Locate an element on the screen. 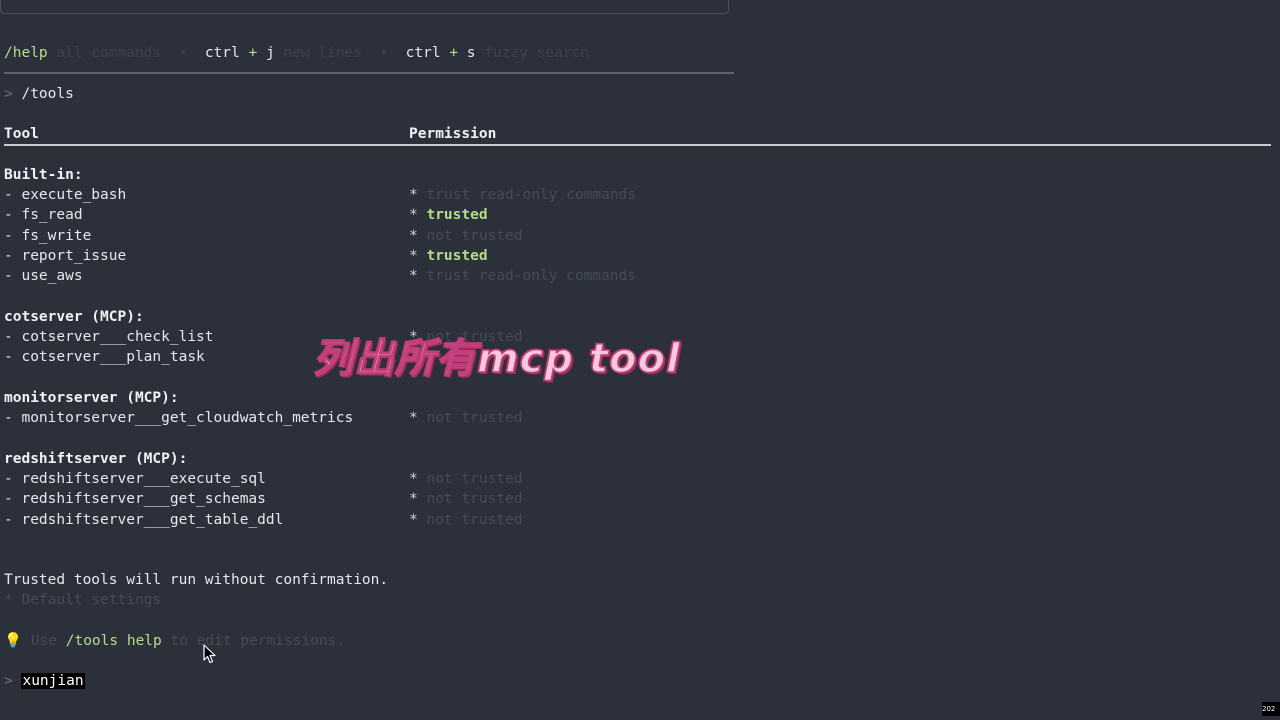  tool-name: - redshiftserver___get_schemas is located at coordinates (135, 499).